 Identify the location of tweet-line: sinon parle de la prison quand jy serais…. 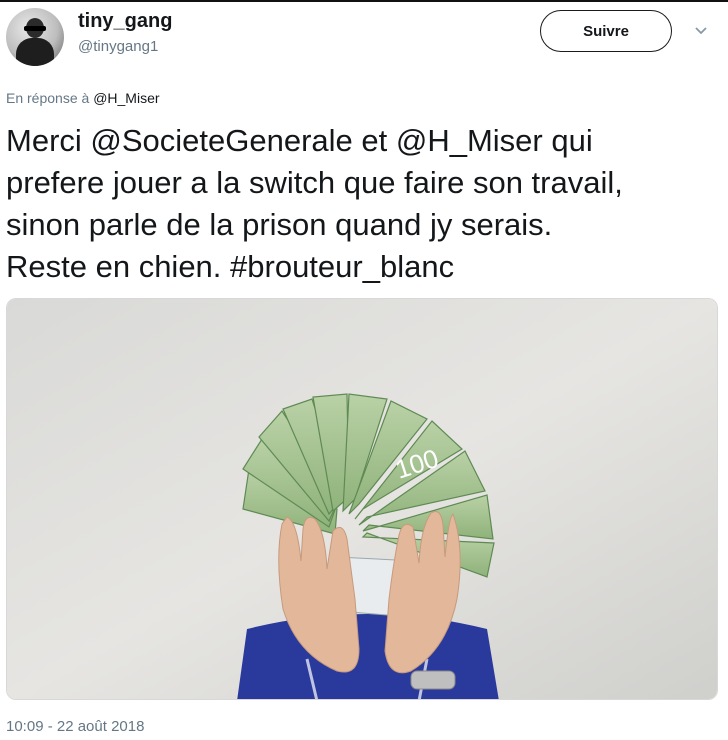
(279, 224).